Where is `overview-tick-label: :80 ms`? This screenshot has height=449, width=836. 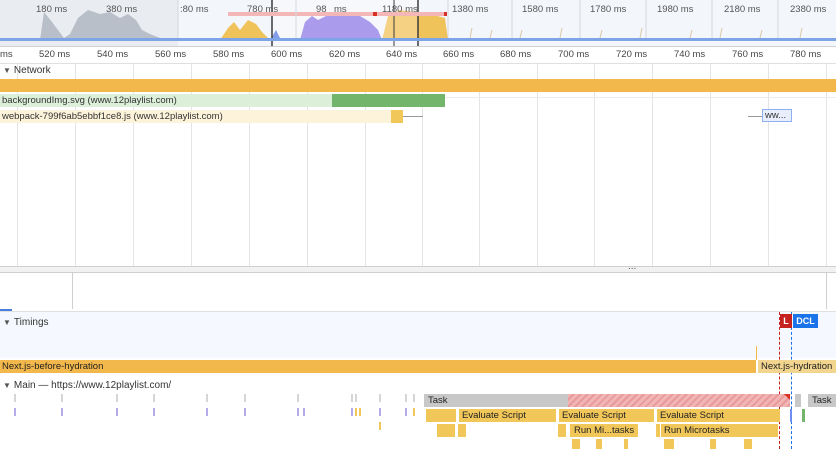
overview-tick-label: :80 ms is located at coordinates (194, 9).